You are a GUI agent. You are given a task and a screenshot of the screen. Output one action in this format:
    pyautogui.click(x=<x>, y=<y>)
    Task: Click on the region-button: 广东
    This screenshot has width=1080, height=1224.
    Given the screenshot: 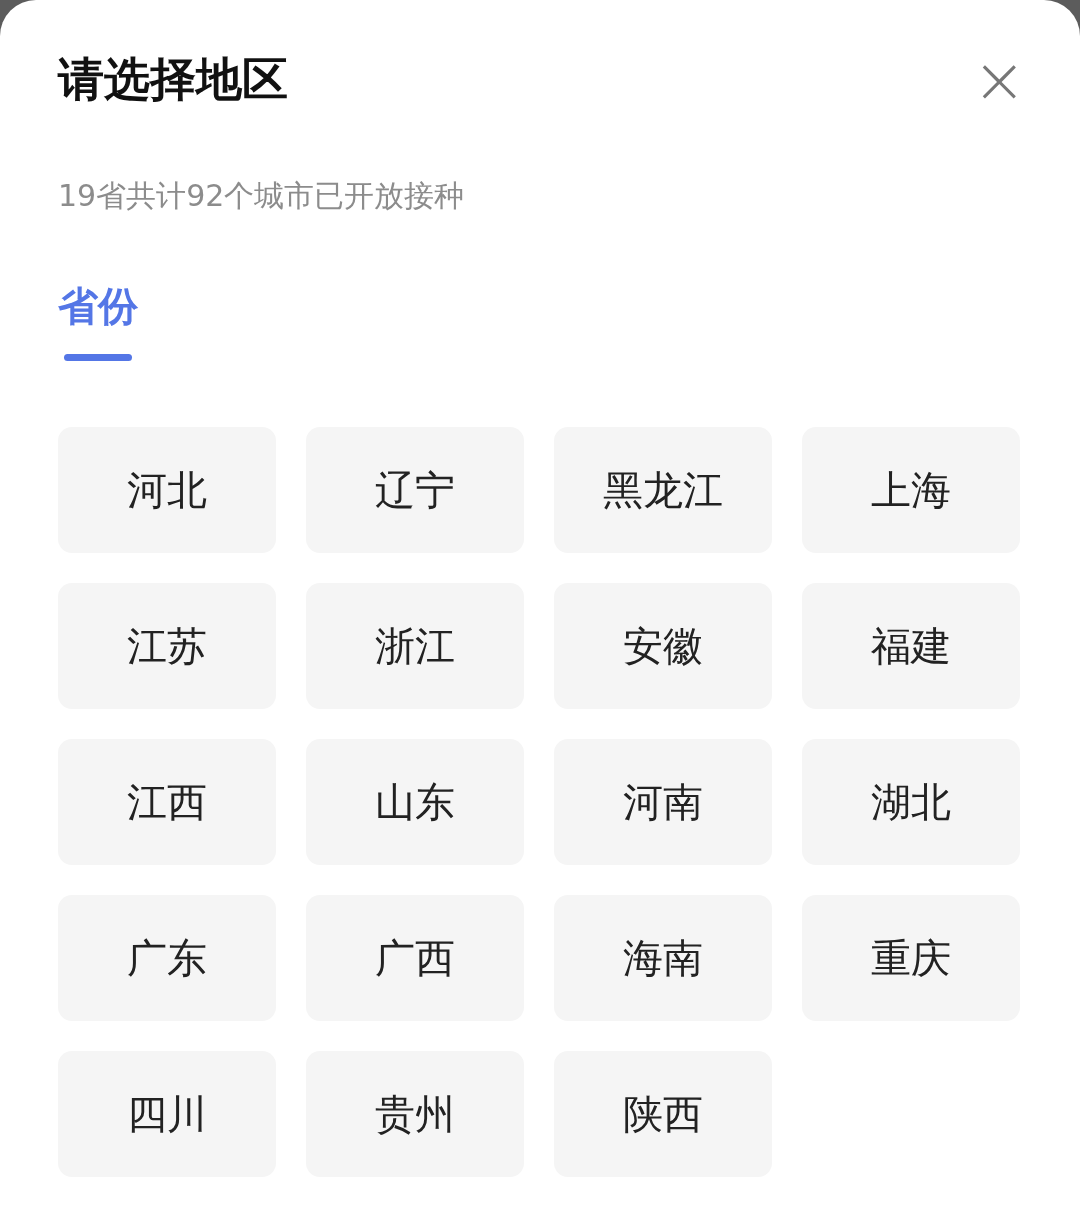 What is the action you would take?
    pyautogui.click(x=167, y=958)
    